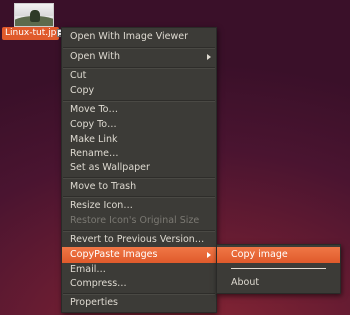 This screenshot has height=315, width=350. What do you see at coordinates (139, 76) in the screenshot?
I see `menu-item-cut: Cut` at bounding box center [139, 76].